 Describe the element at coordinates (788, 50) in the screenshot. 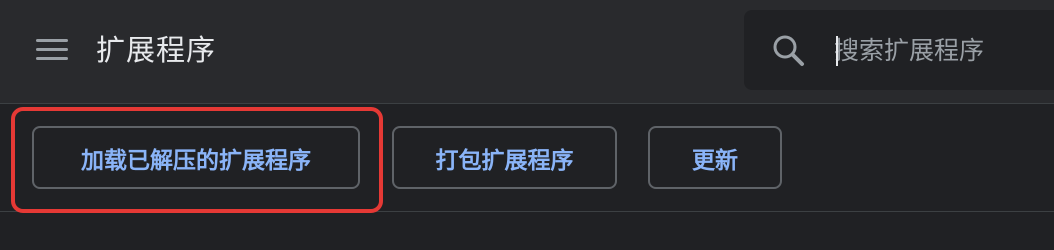

I see `search-icon` at that location.